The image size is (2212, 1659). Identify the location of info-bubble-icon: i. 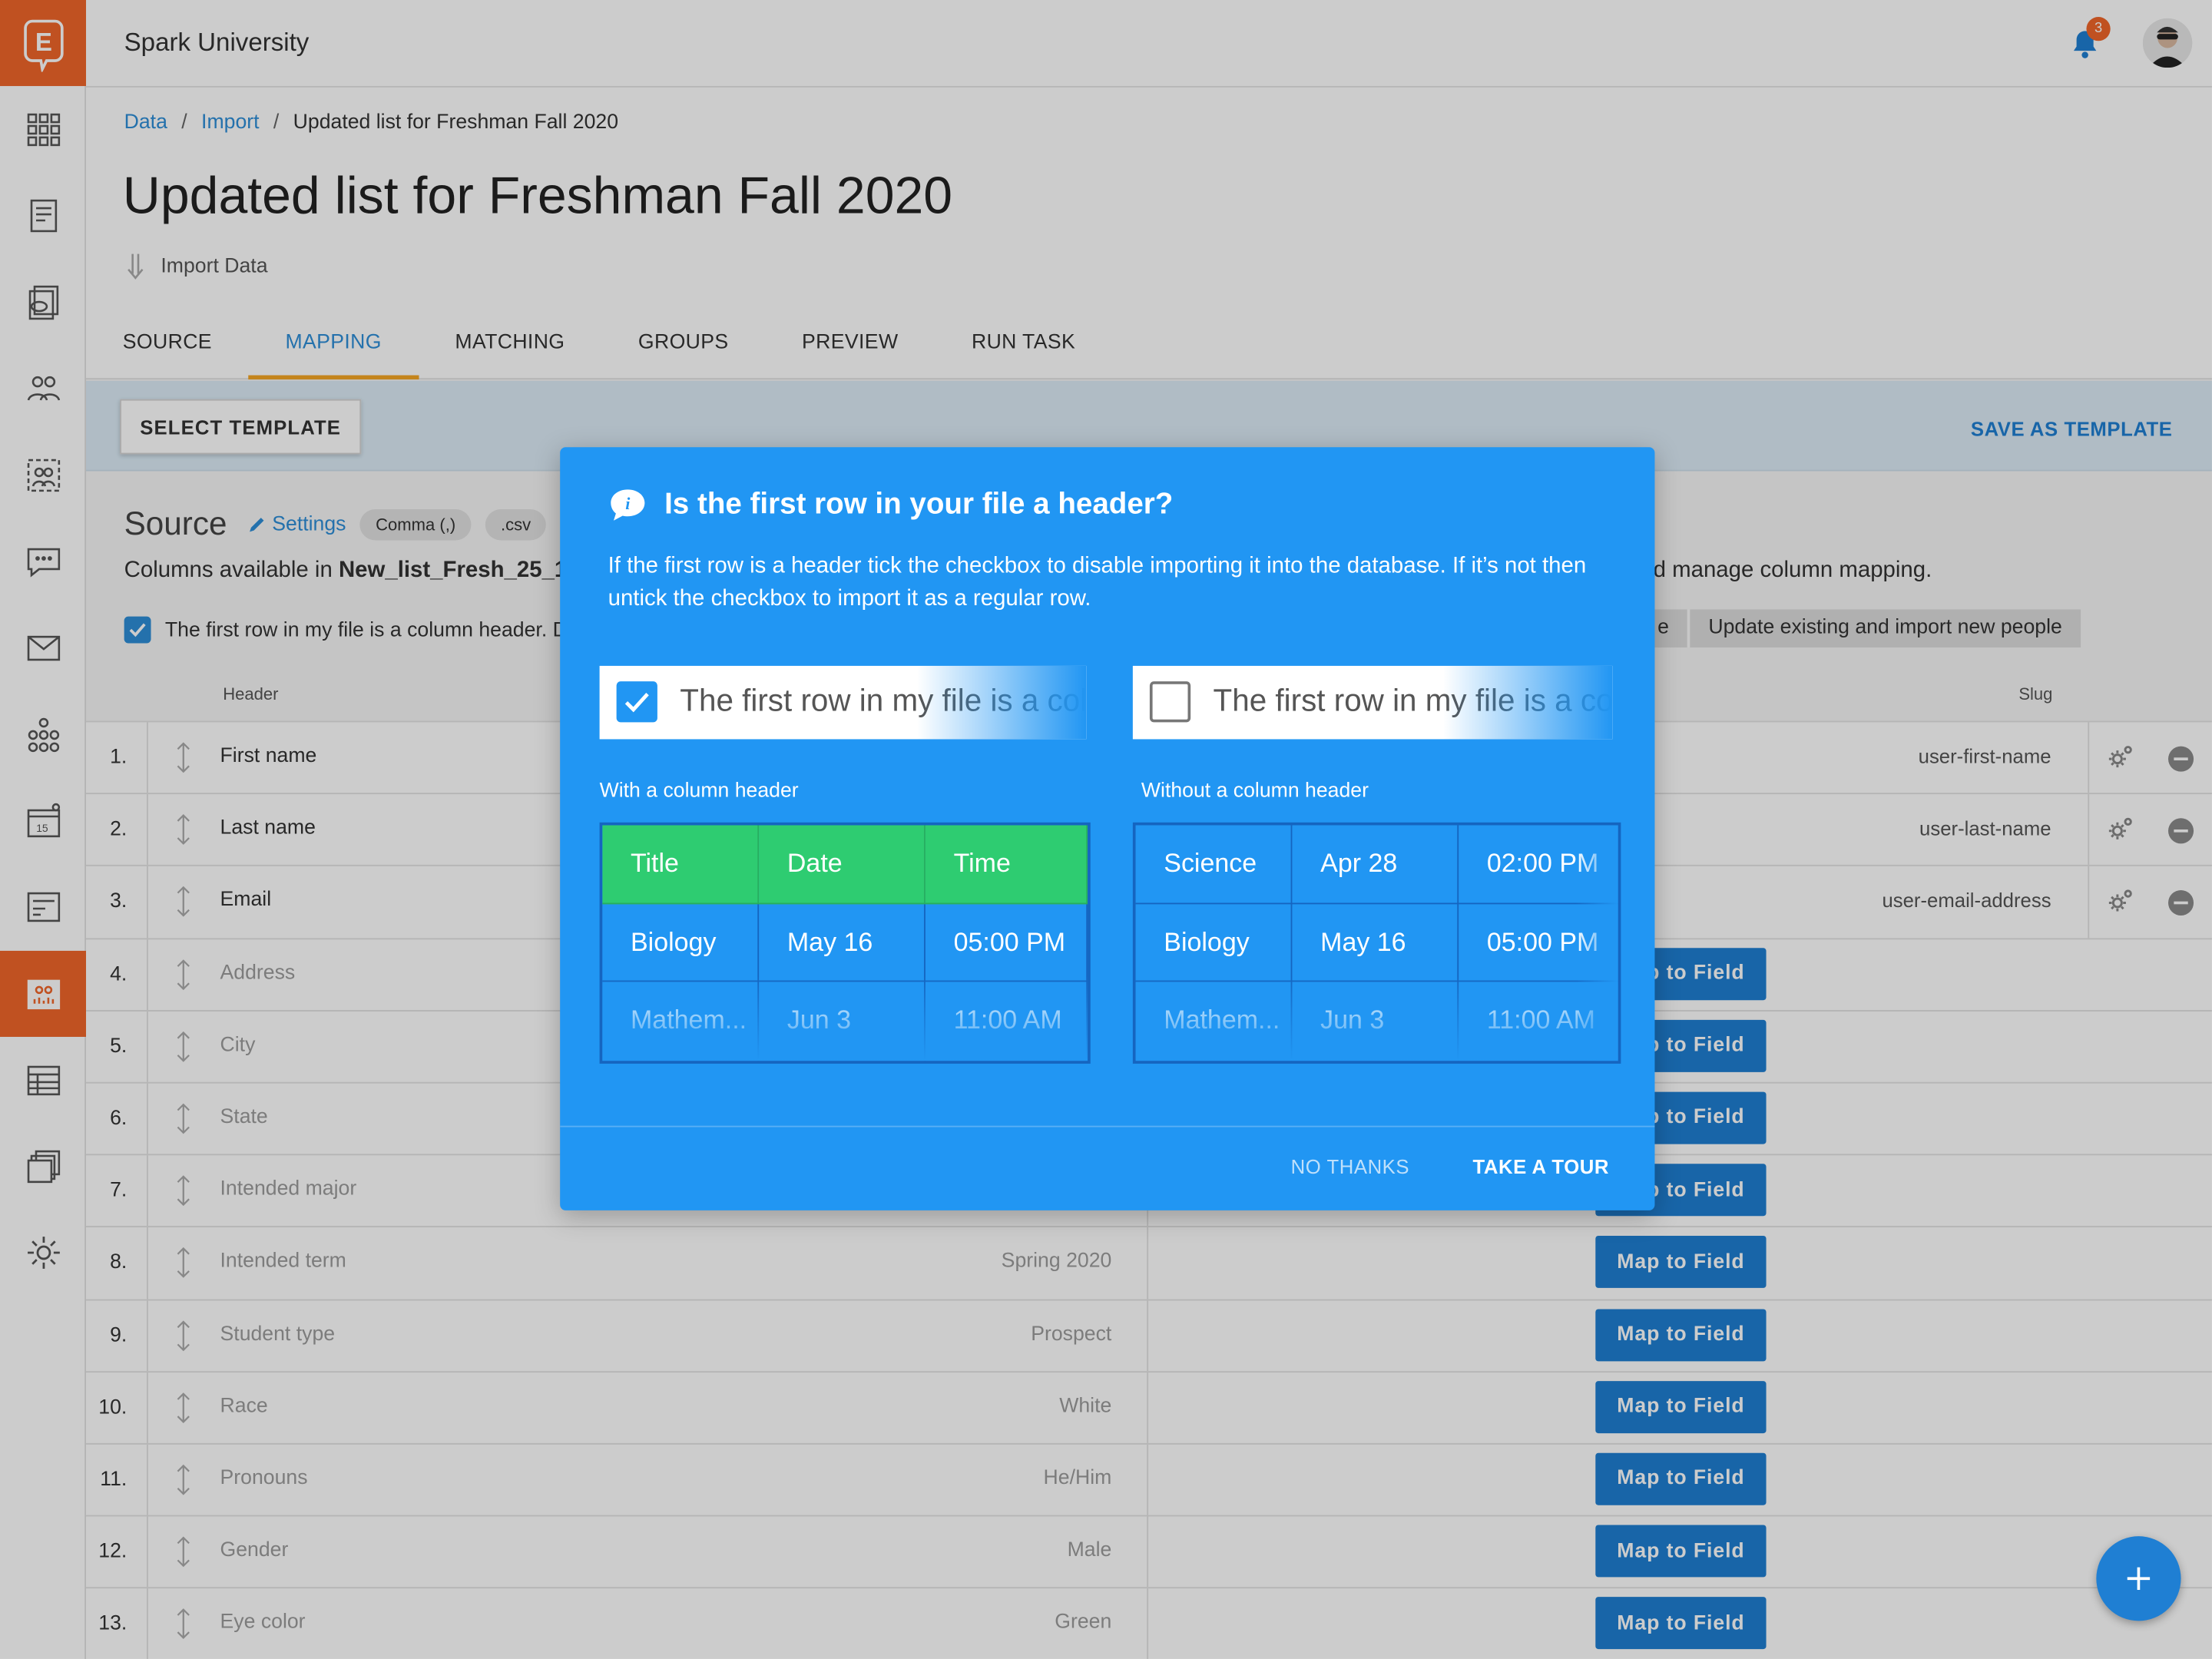
(628, 505).